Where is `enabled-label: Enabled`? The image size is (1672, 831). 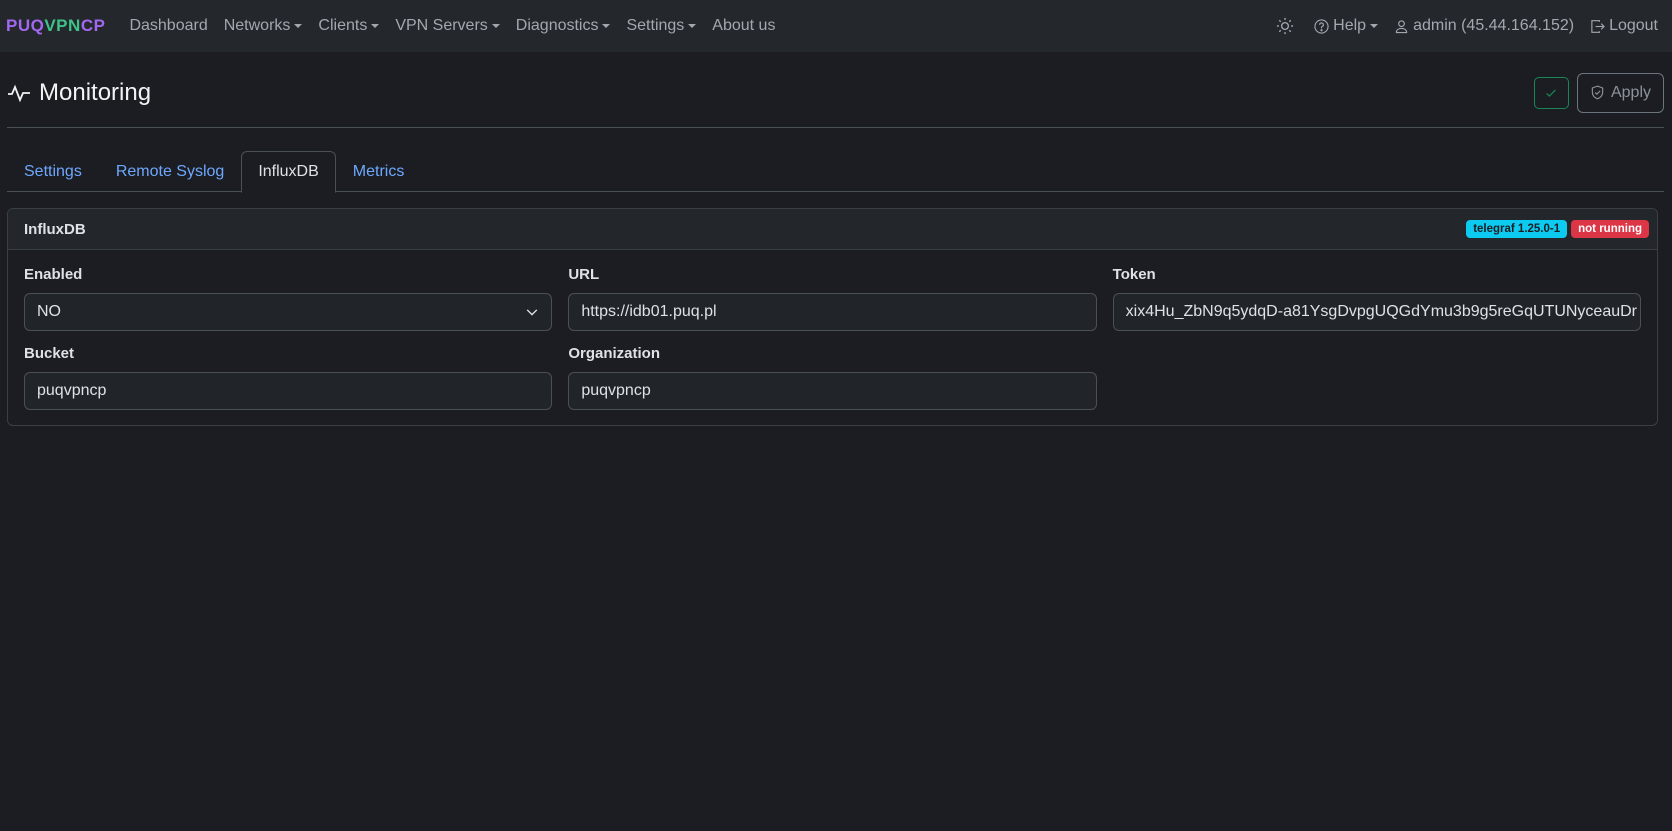 enabled-label: Enabled is located at coordinates (53, 274).